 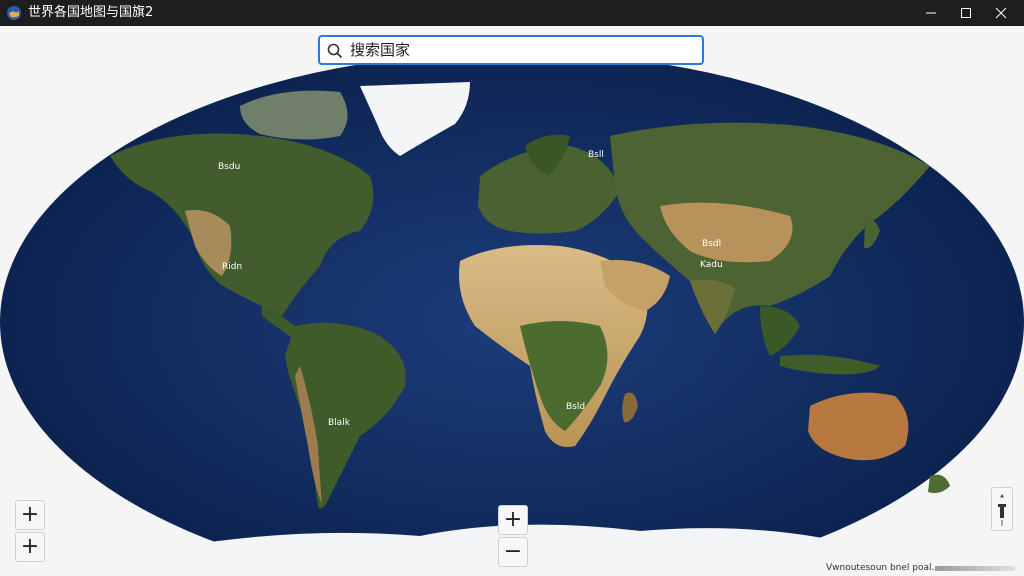 I want to click on search-box, so click(x=511, y=50).